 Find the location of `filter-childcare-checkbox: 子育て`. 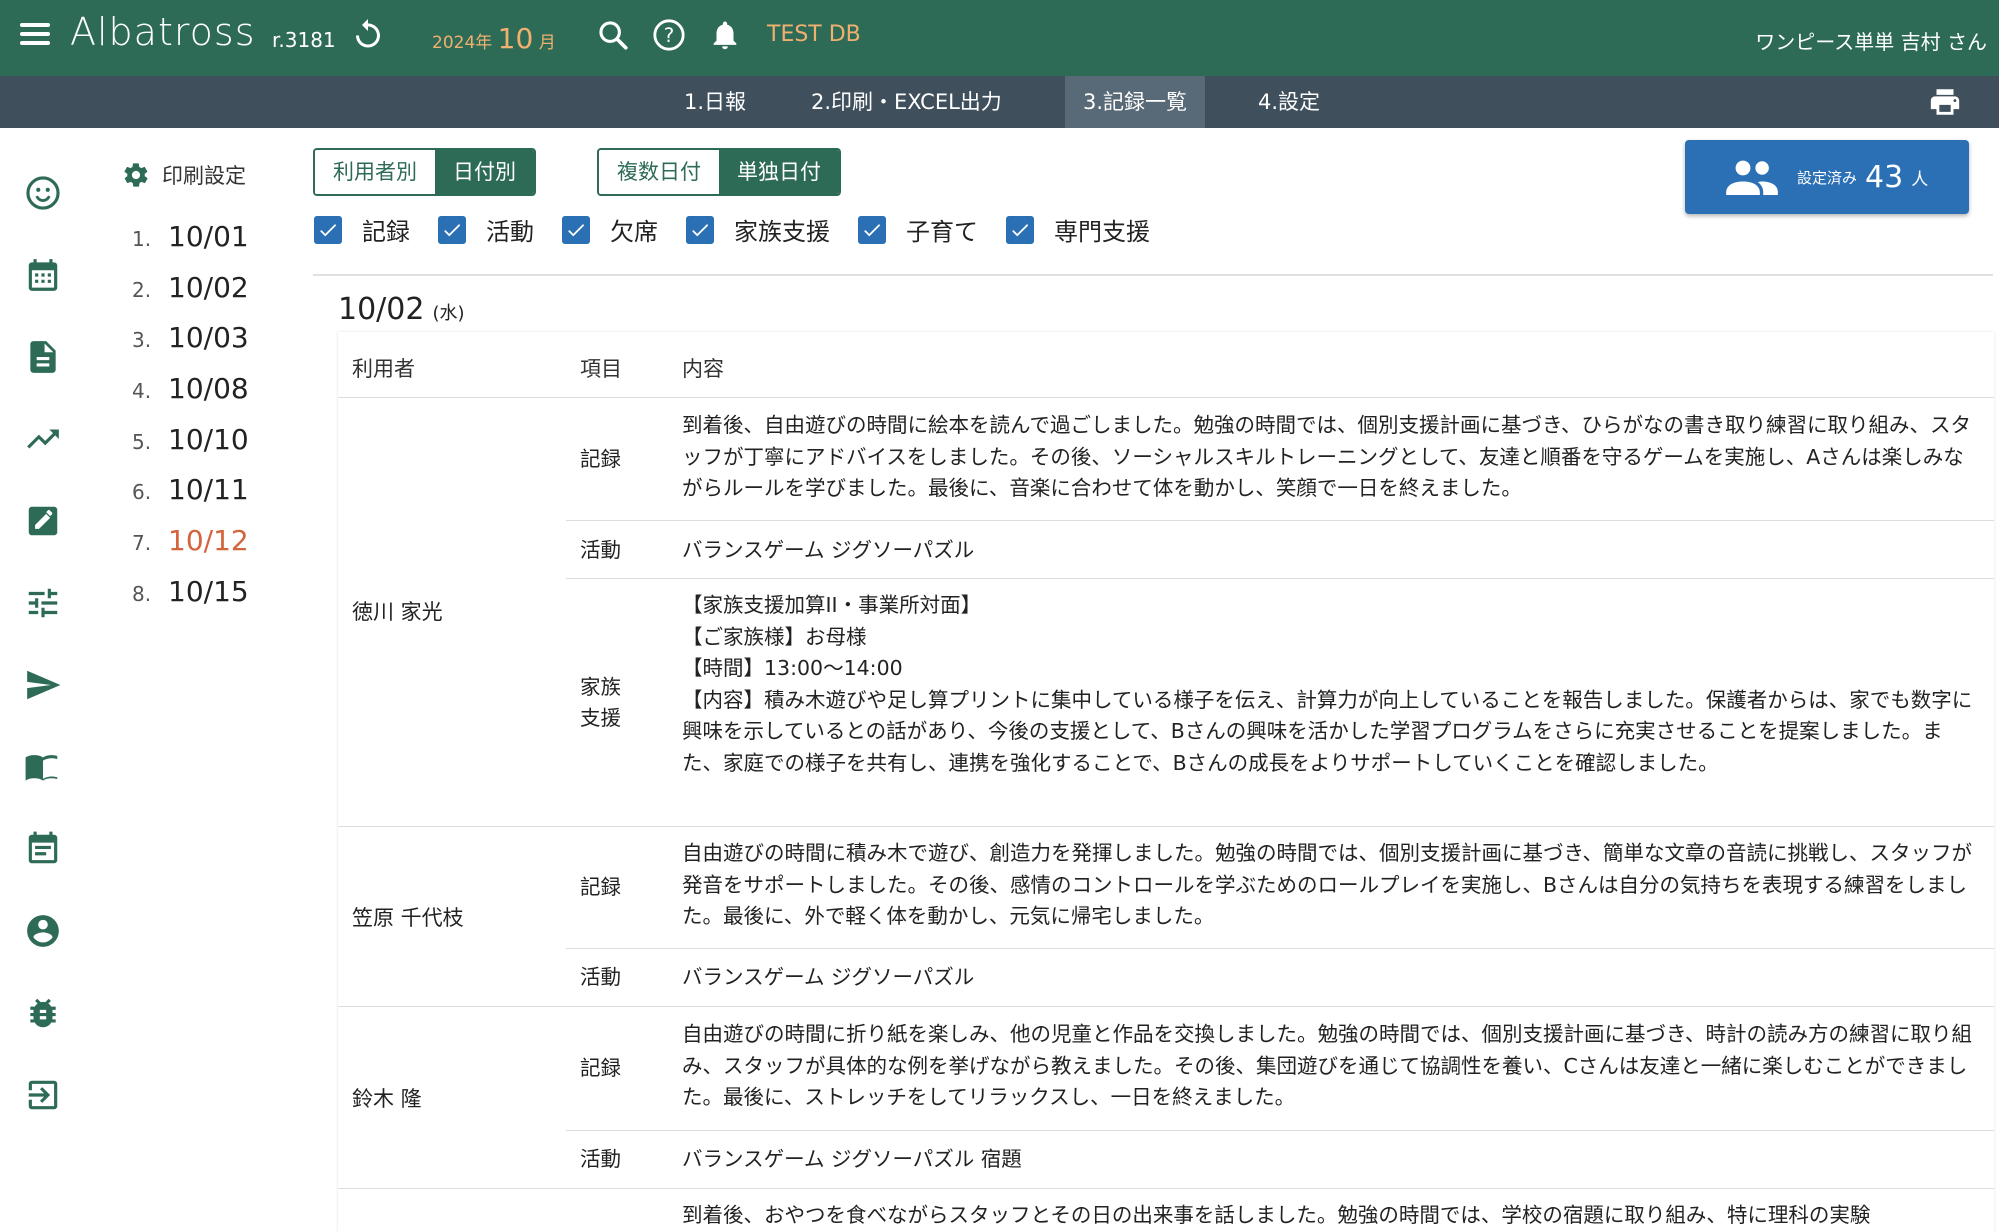

filter-childcare-checkbox: 子育て is located at coordinates (918, 229).